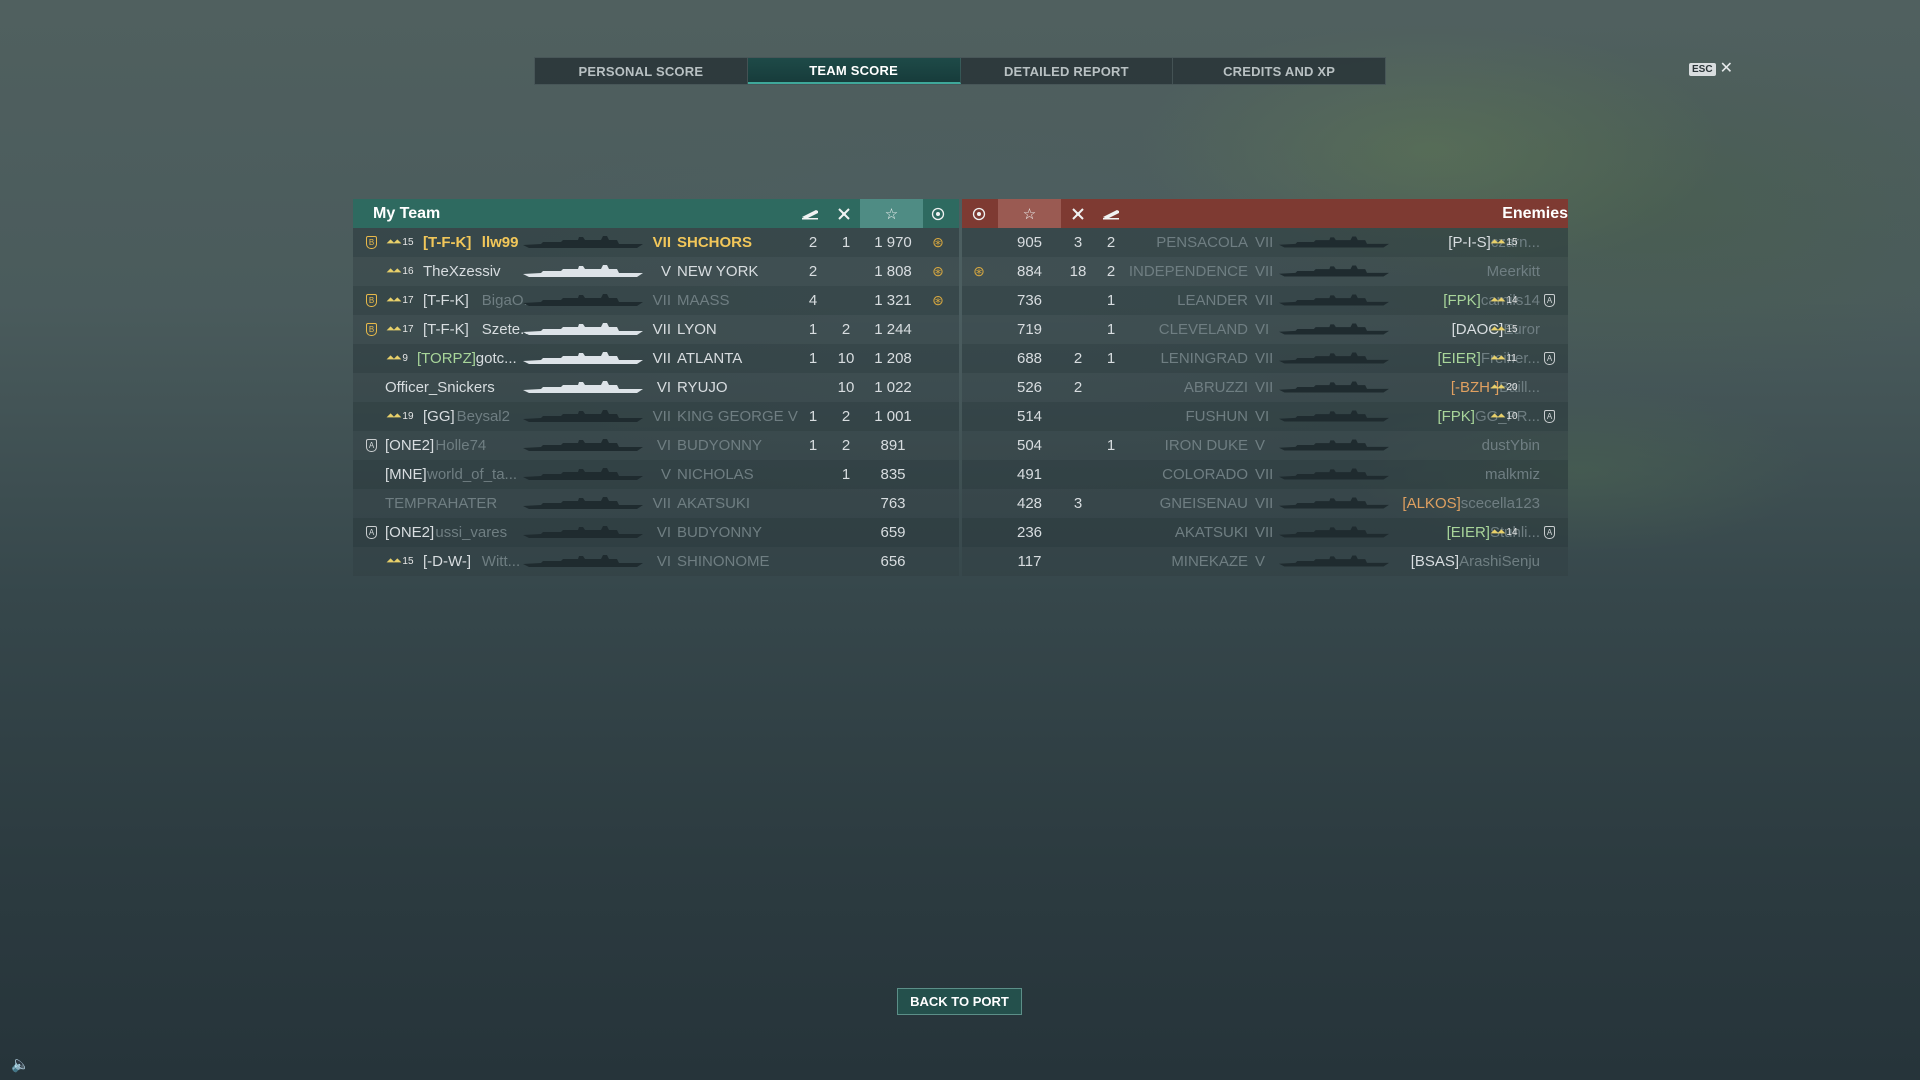 This screenshot has width=1920, height=1080. Describe the element at coordinates (1469, 242) in the screenshot. I see `clan-tag: [P-I-S]` at that location.